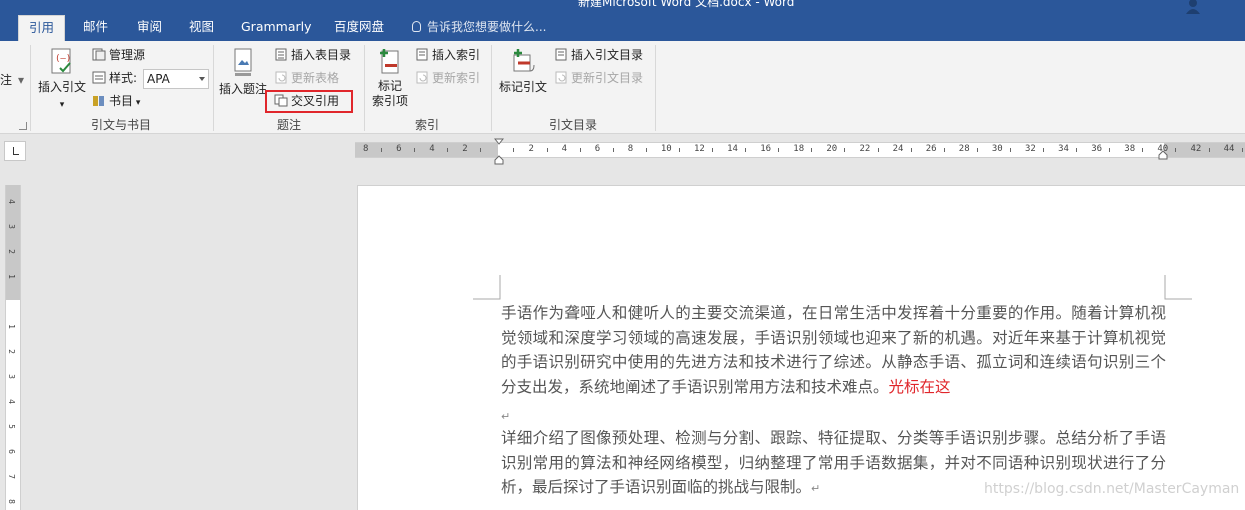 The width and height of the screenshot is (1245, 510). I want to click on tab-baidu-netdisk: 百度网盘, so click(359, 28).